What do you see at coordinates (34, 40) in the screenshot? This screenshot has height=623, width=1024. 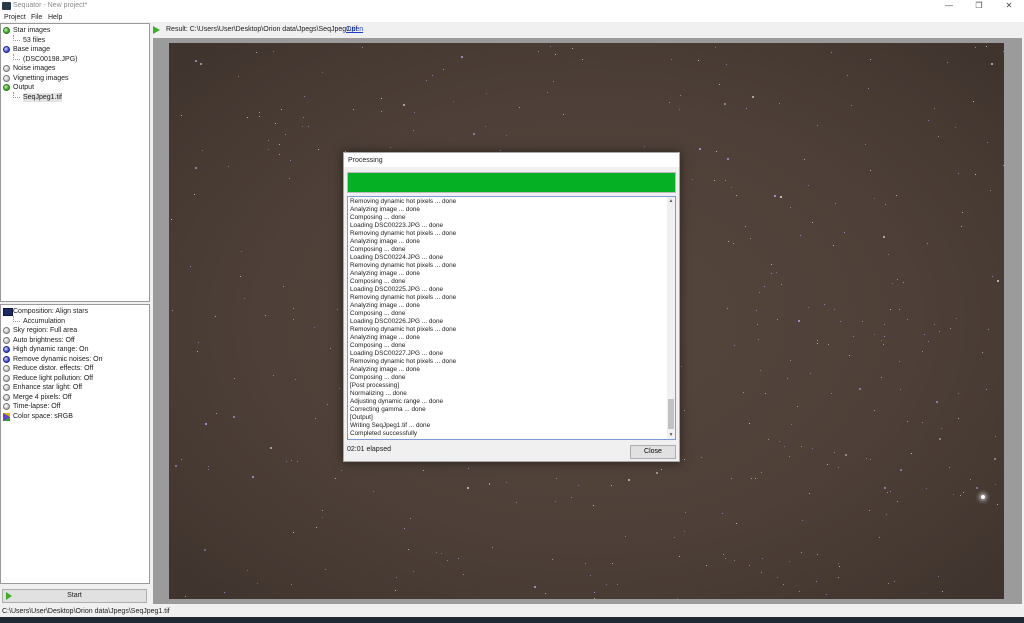 I see `tree-item: 53 files` at bounding box center [34, 40].